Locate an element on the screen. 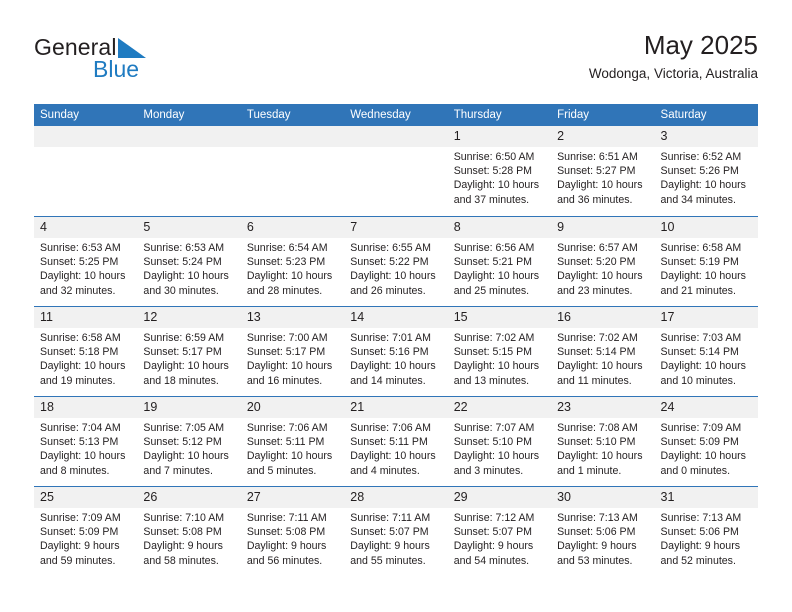 This screenshot has width=792, height=612. day-info-line: Sunrise: 6:55 AM is located at coordinates (390, 248).